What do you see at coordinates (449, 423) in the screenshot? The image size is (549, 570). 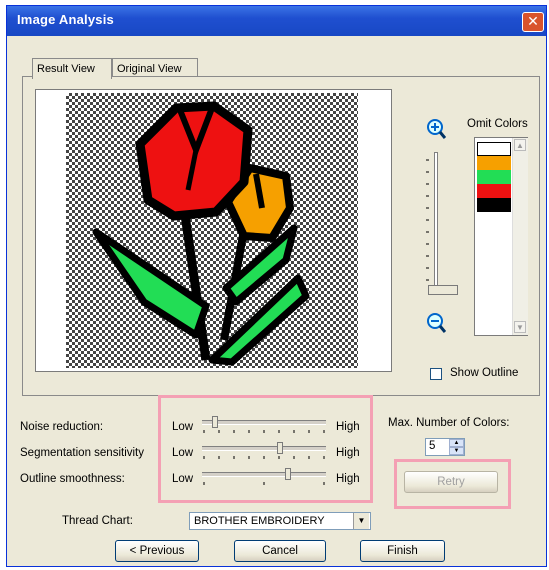 I see `max-colors-label: Max. Number of Colors:` at bounding box center [449, 423].